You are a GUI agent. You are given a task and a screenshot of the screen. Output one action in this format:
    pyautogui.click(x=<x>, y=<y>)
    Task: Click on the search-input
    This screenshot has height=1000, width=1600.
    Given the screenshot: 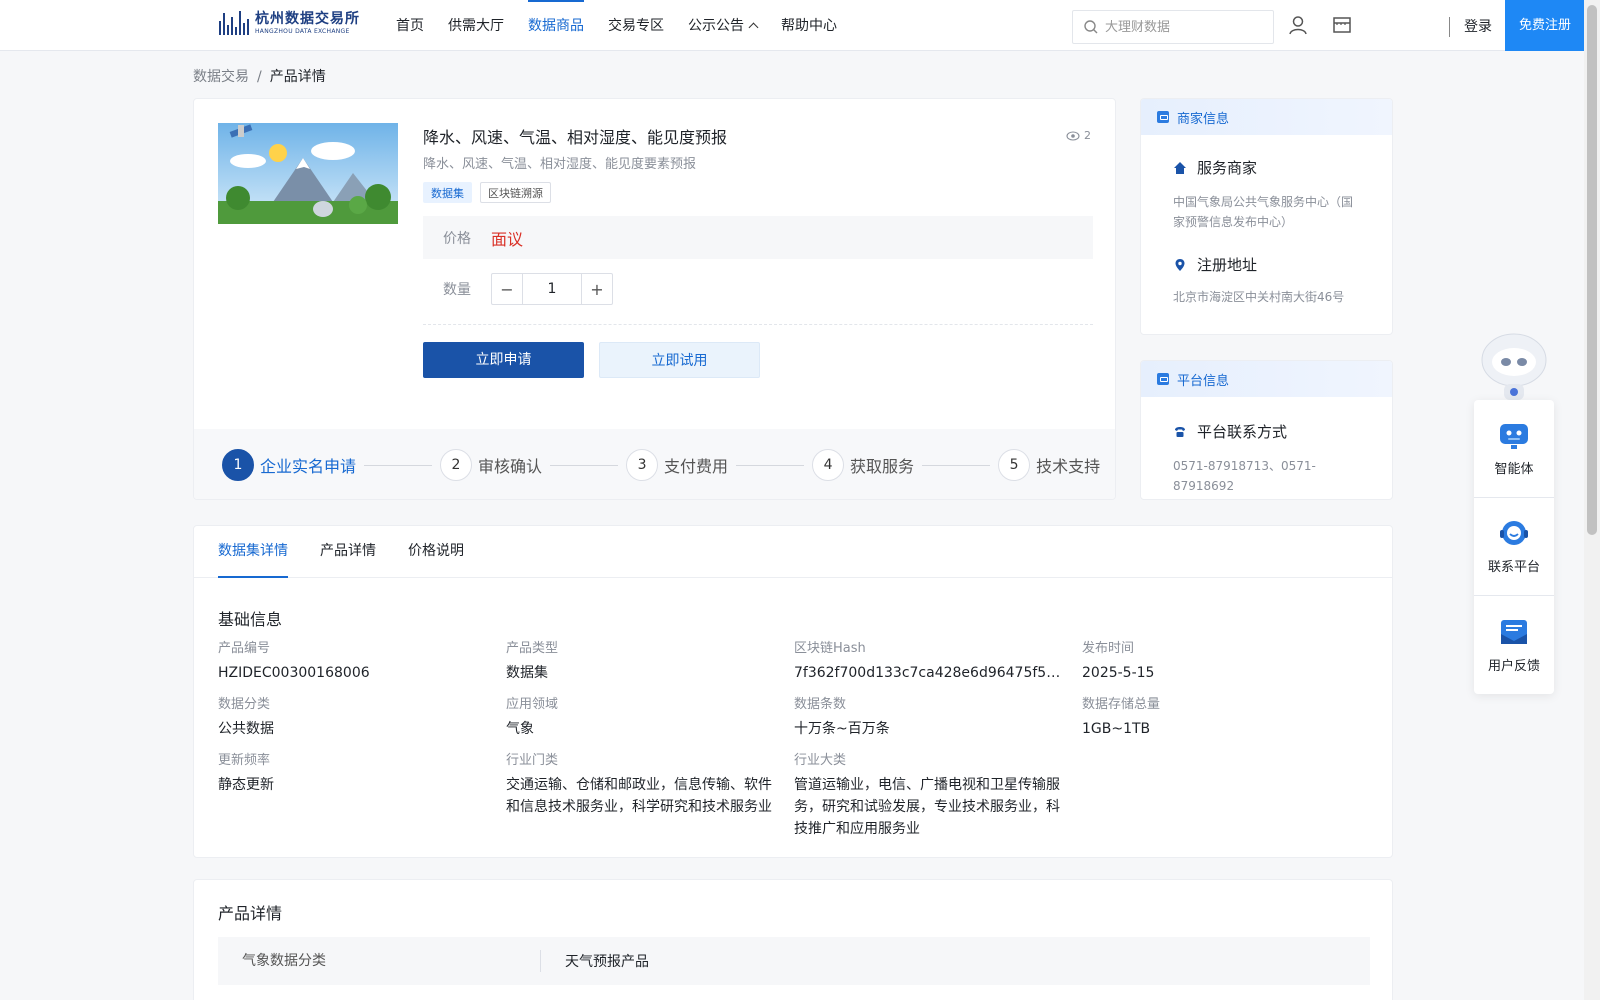 What is the action you would take?
    pyautogui.click(x=1185, y=27)
    